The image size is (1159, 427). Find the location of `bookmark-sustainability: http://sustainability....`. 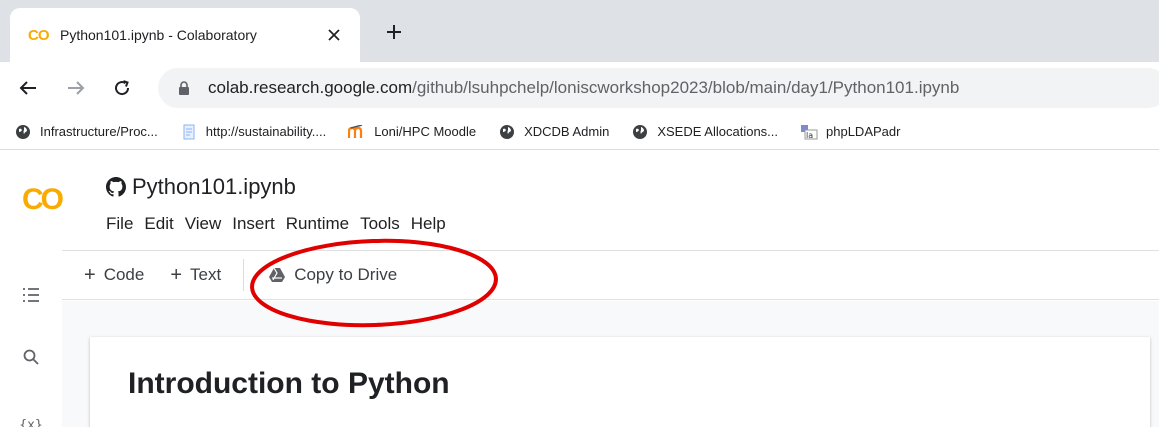

bookmark-sustainability: http://sustainability.... is located at coordinates (253, 132).